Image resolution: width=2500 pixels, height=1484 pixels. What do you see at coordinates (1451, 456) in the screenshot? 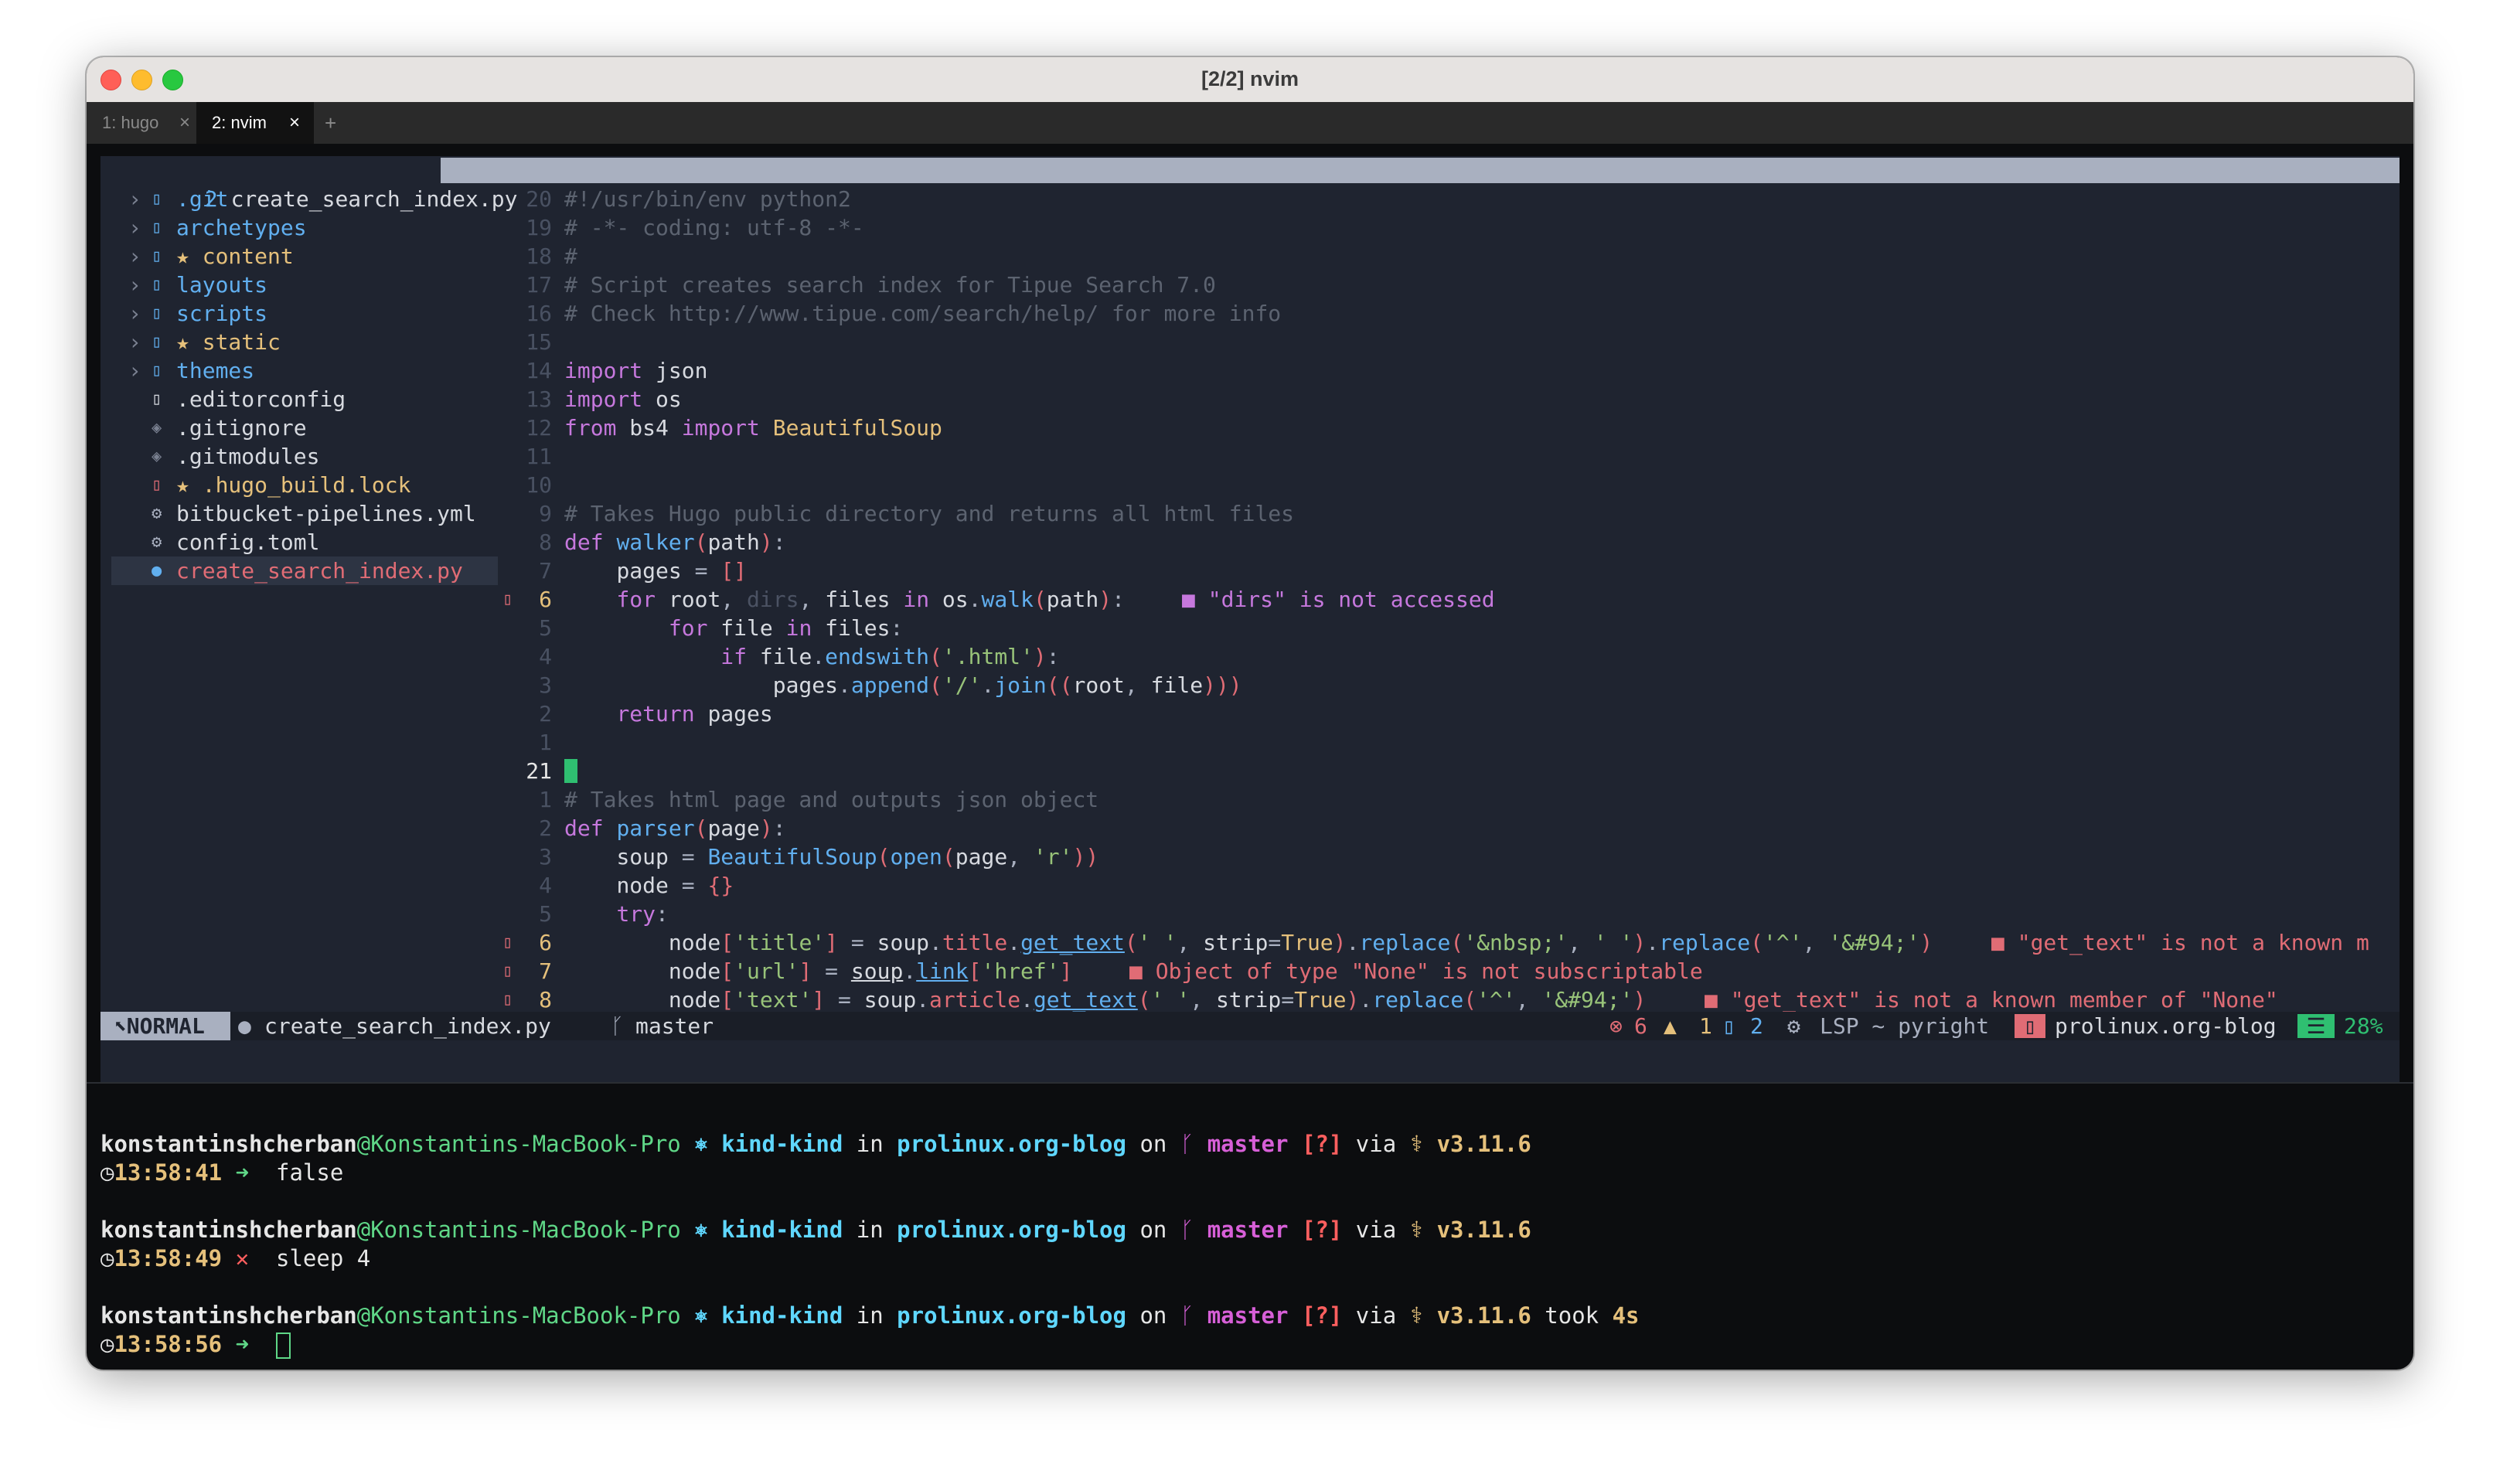
I see `code-line: 11` at bounding box center [1451, 456].